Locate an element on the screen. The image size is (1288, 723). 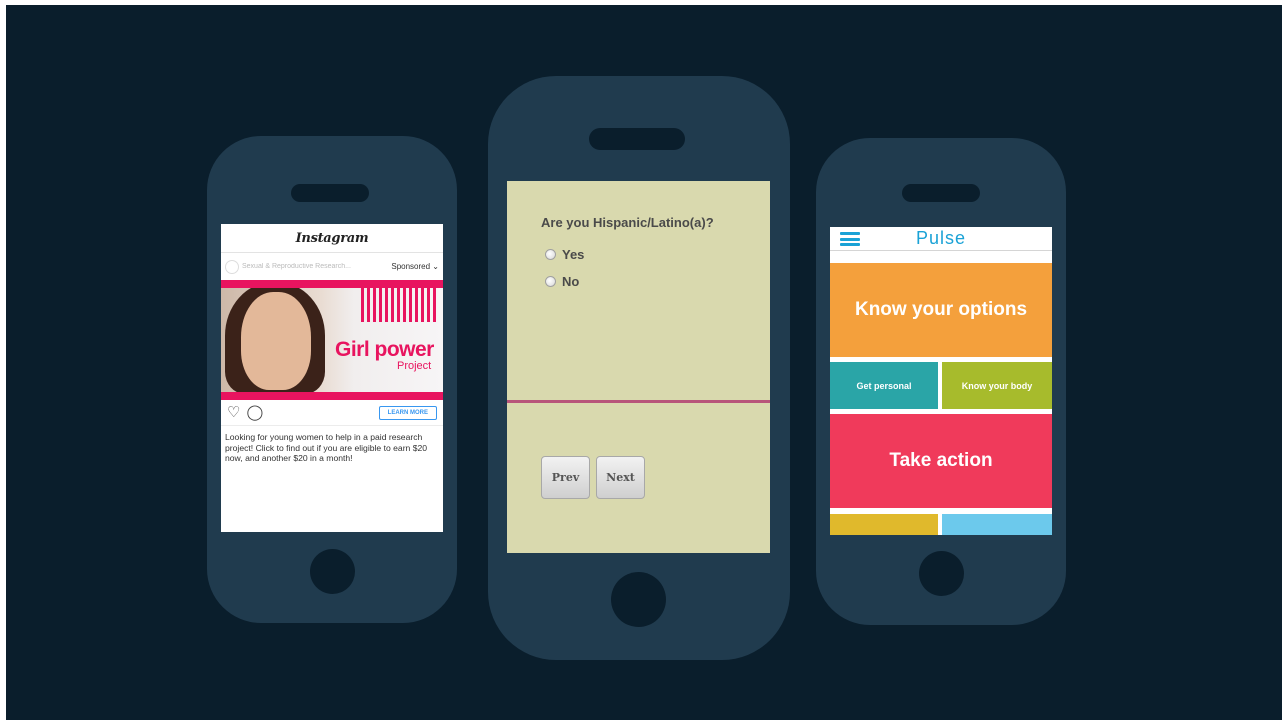
option-yes: Yes is located at coordinates (564, 254).